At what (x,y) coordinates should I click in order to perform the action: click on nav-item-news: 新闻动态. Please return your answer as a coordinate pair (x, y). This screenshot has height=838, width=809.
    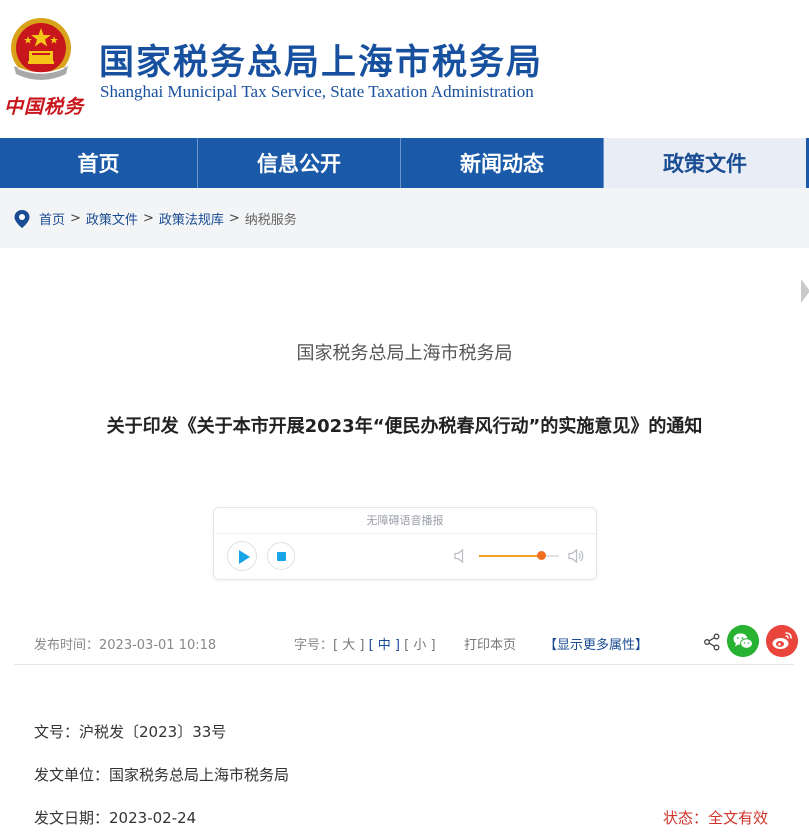
    Looking at the image, I should click on (502, 163).